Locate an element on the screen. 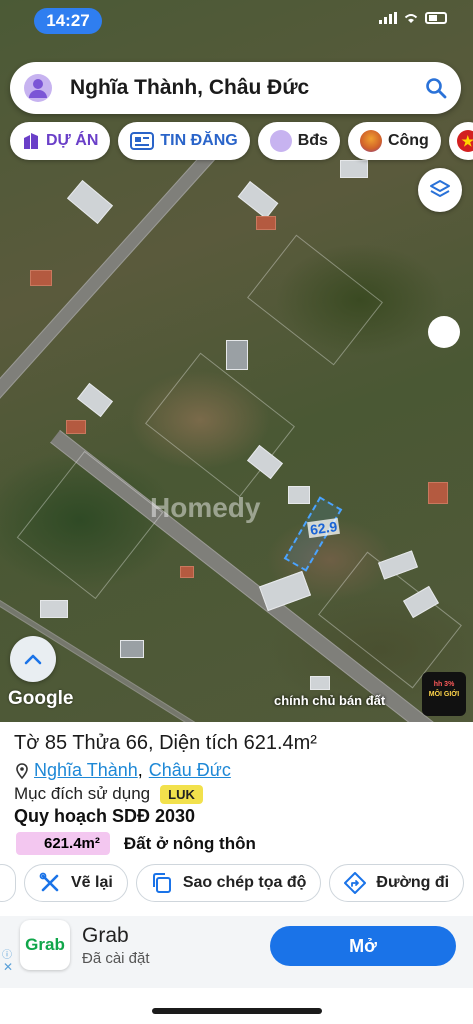 This screenshot has width=473, height=1024. vietnam-flag-icon: ★ is located at coordinates (464, 141).